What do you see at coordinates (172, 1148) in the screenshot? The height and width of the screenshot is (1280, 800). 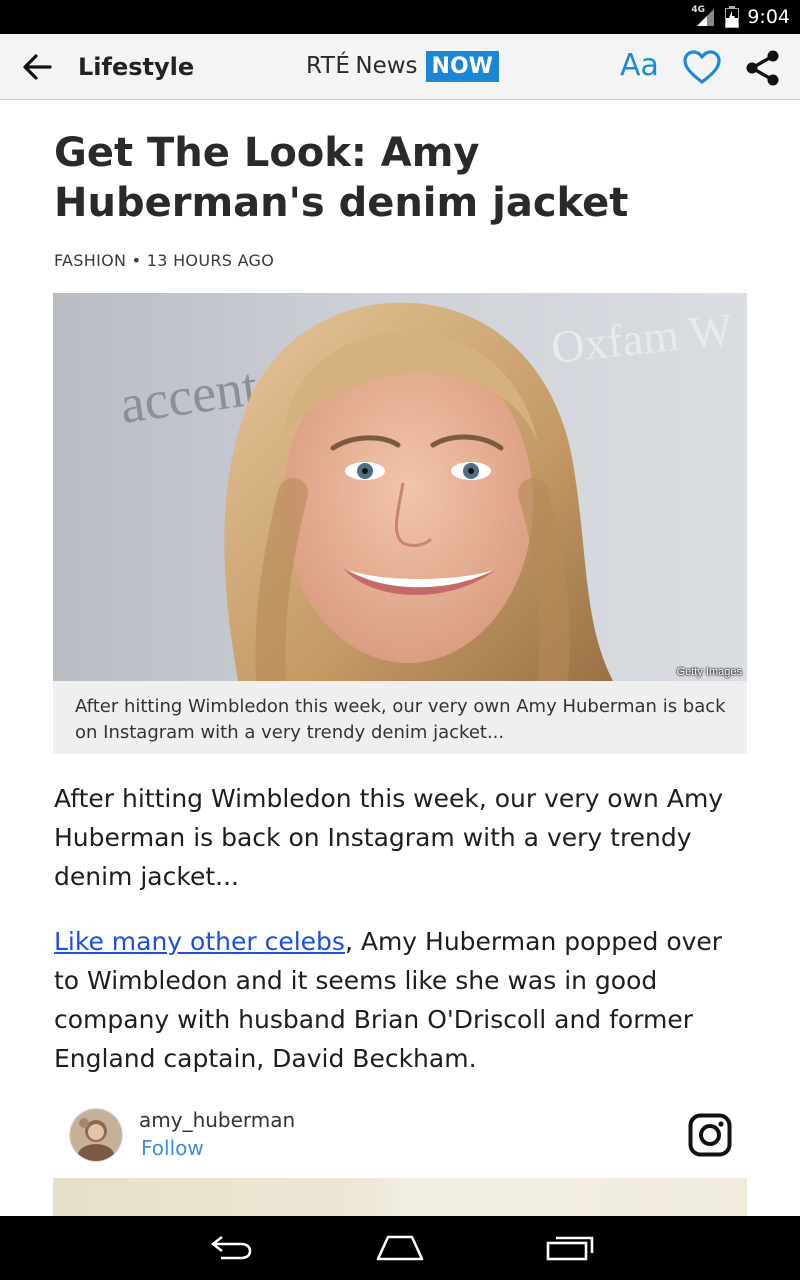 I see `instagram-follow-button: Follow` at bounding box center [172, 1148].